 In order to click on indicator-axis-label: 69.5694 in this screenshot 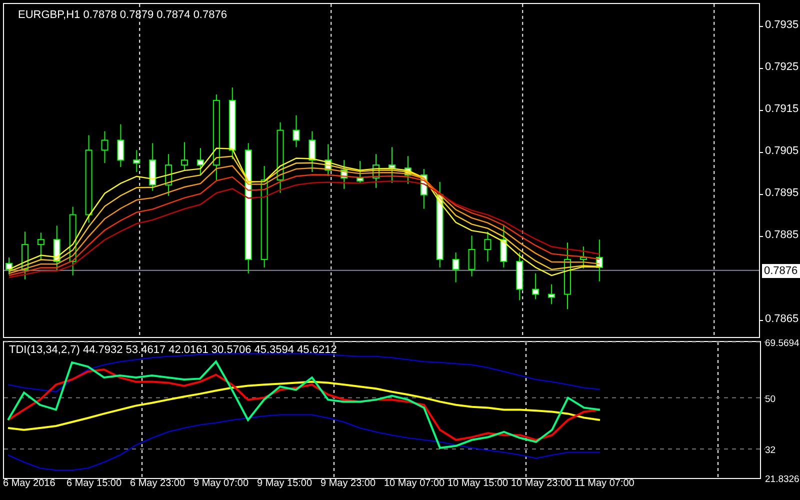, I will do `click(782, 343)`.